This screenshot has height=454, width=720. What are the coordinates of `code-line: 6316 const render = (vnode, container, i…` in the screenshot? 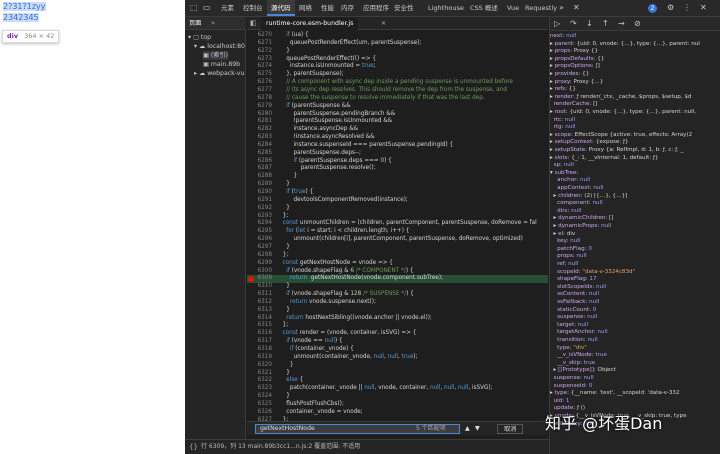 It's located at (397, 334).